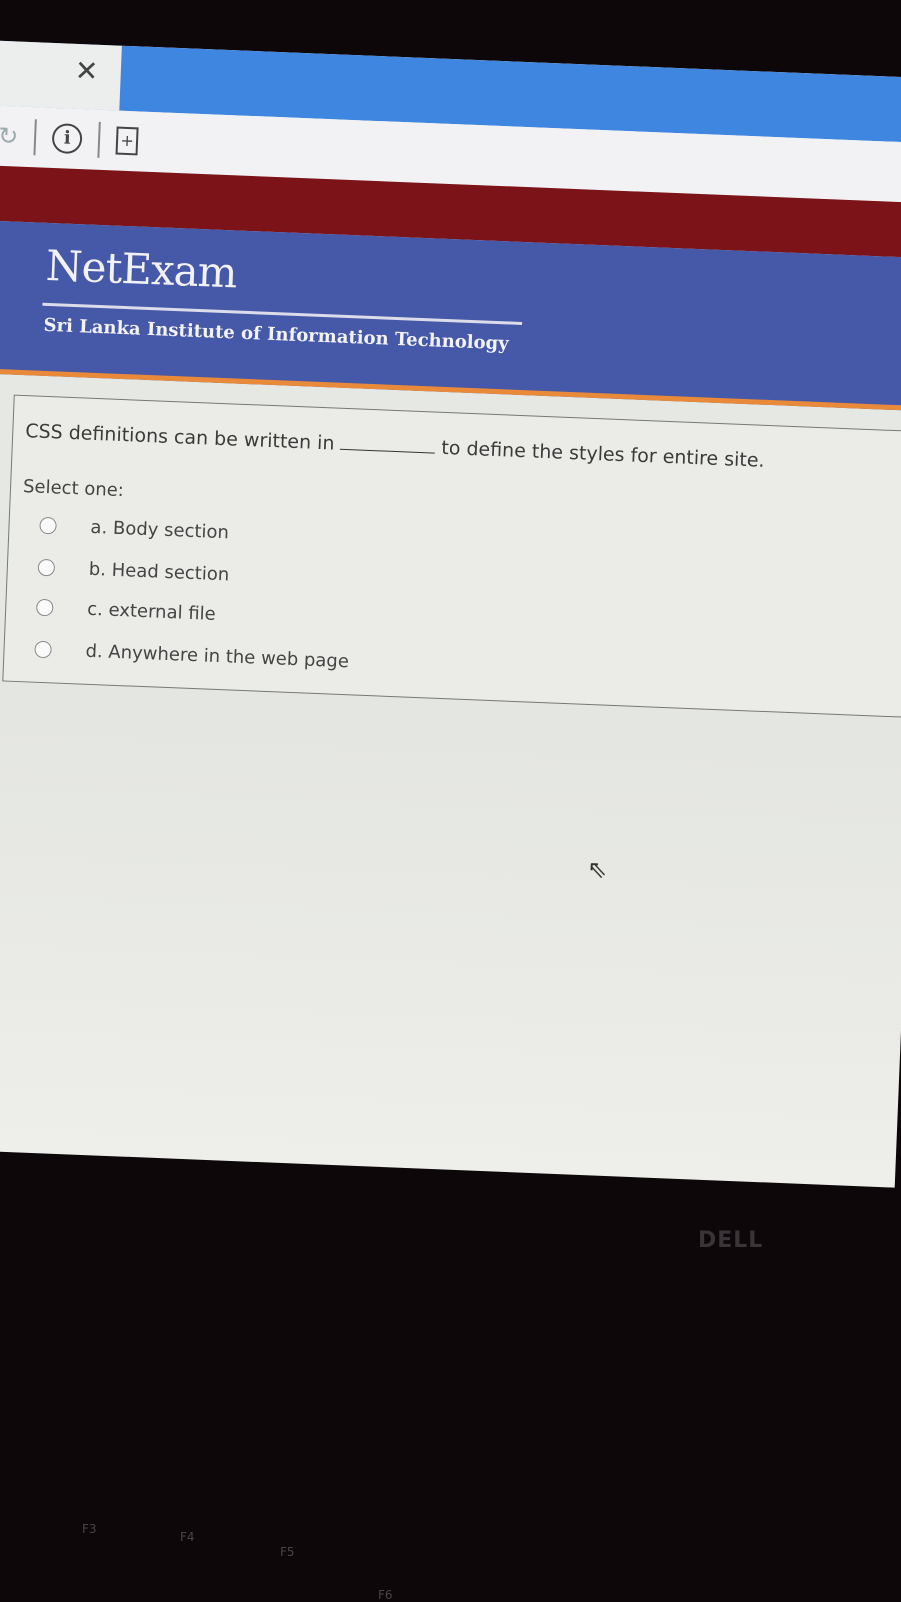 Image resolution: width=901 pixels, height=1602 pixels. I want to click on dell-logo: DELL, so click(731, 1240).